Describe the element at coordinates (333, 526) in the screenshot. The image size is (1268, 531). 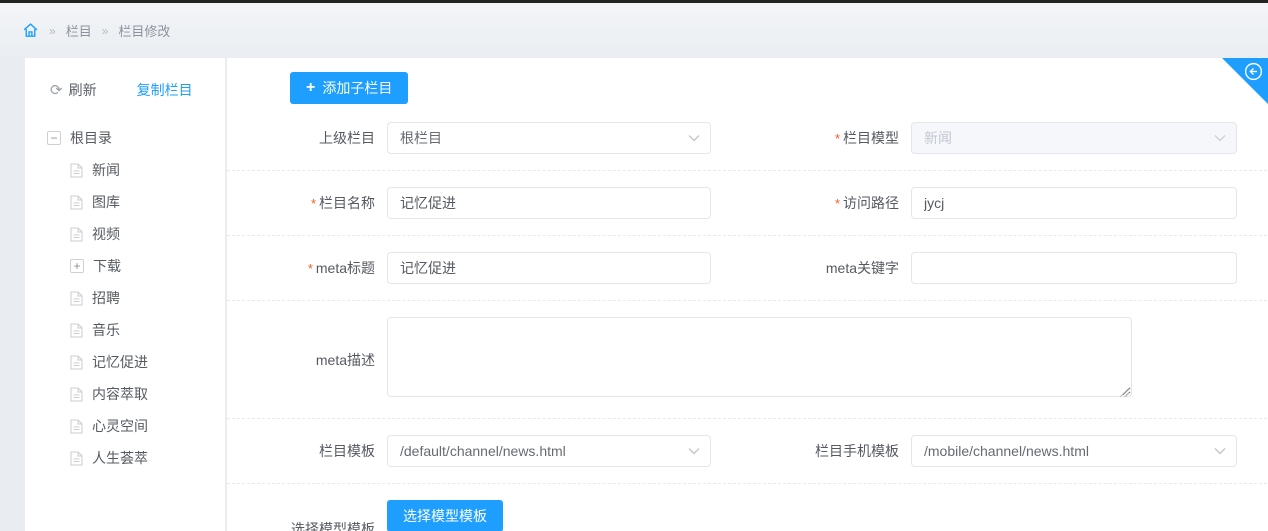
I see `model-template-label: 选择模型模板` at that location.